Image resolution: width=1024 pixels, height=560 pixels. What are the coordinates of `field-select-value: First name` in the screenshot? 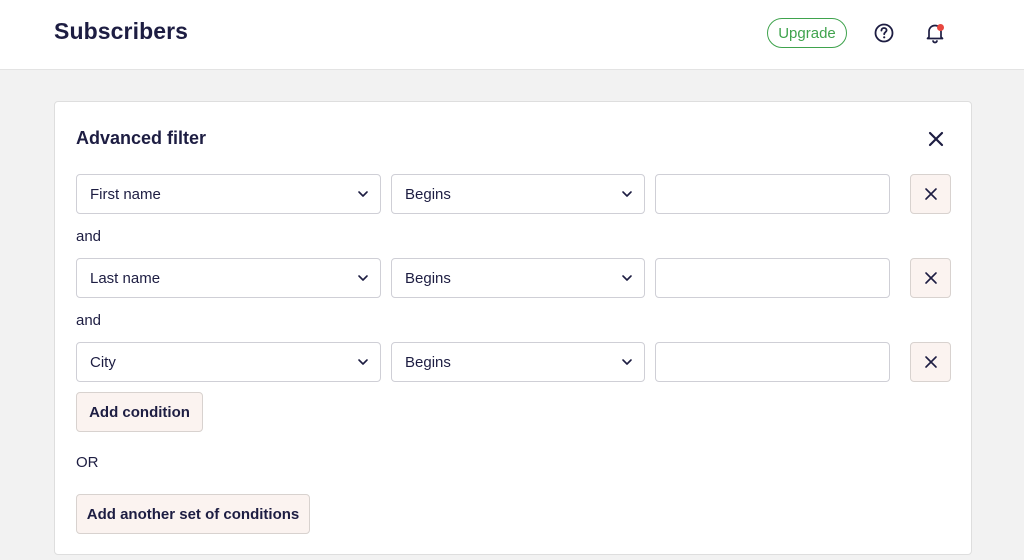 It's located at (125, 194).